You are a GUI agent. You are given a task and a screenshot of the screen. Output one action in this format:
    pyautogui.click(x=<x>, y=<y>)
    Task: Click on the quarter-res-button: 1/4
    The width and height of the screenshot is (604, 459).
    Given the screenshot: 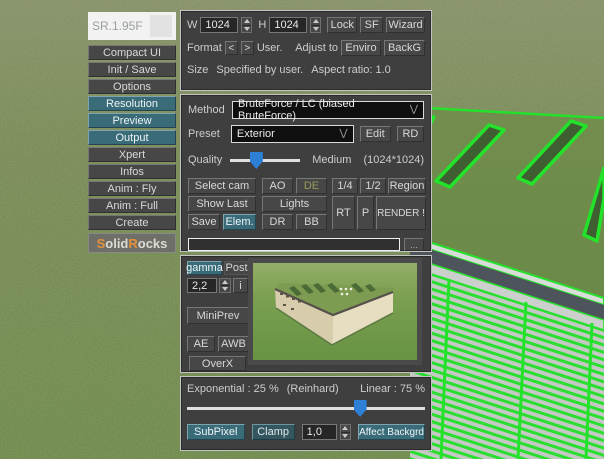 What is the action you would take?
    pyautogui.click(x=345, y=186)
    